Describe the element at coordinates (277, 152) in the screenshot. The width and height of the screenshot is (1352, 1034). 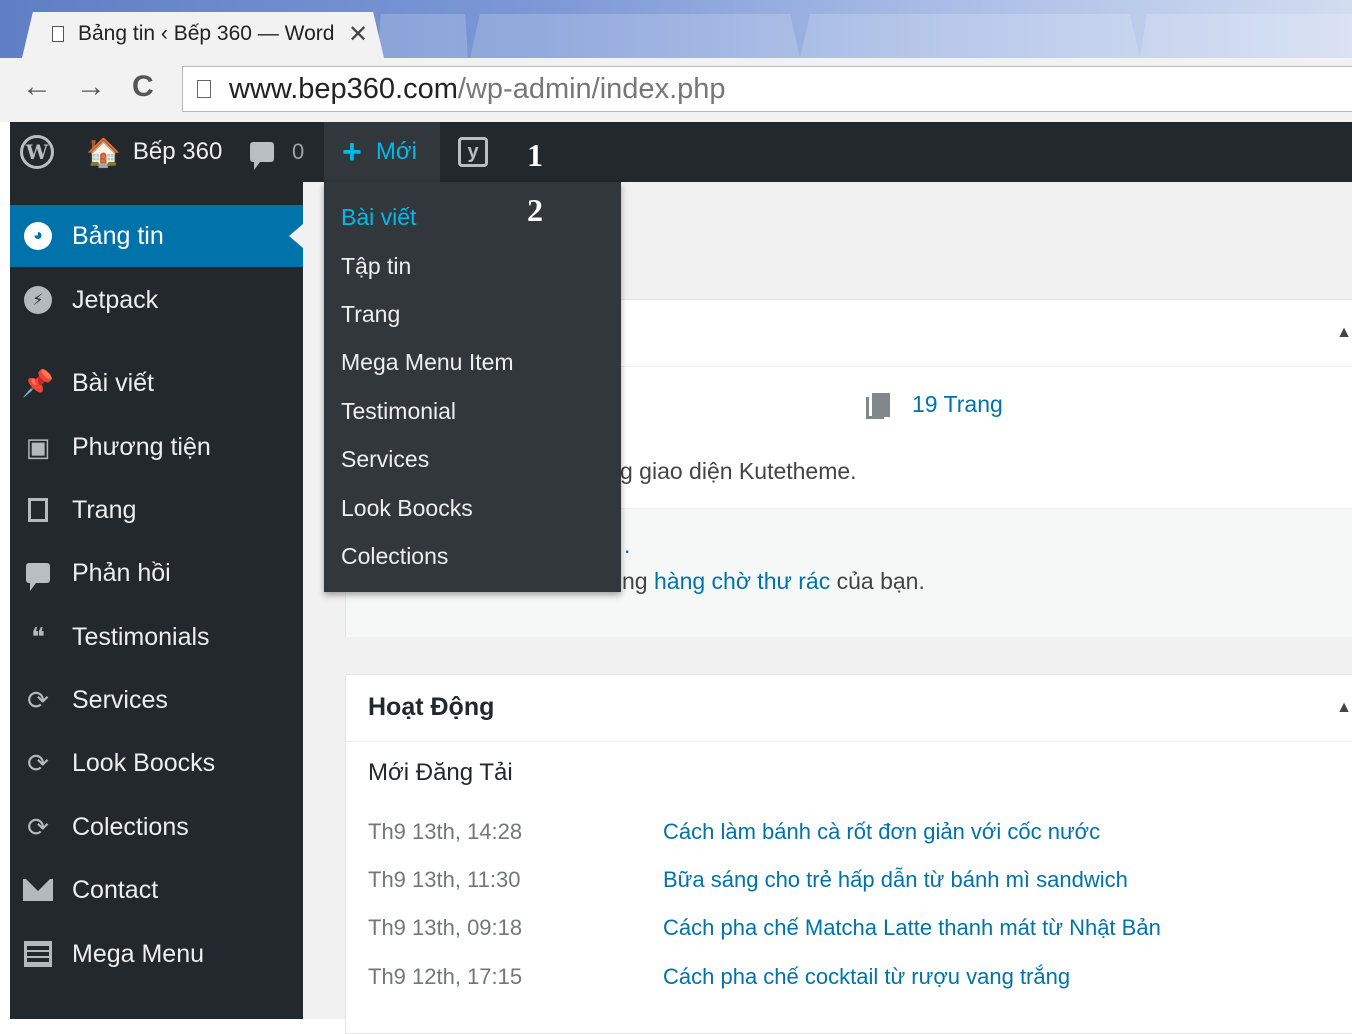
I see `comments-button: 0` at that location.